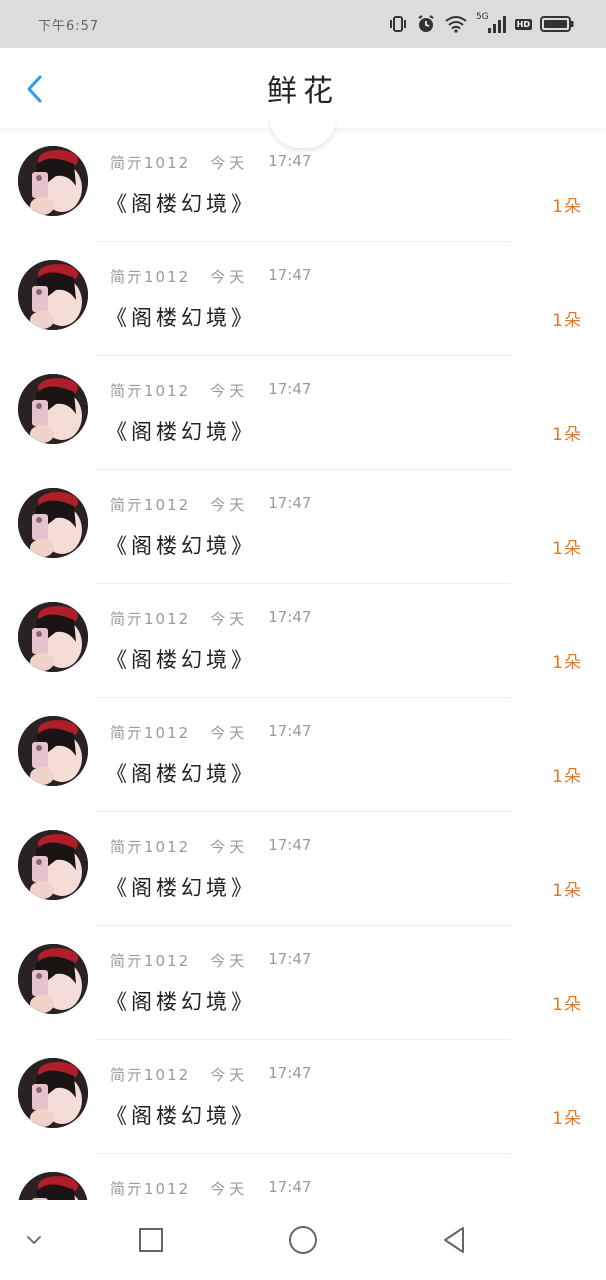 This screenshot has height=1280, width=606. I want to click on back-triangle-icon, so click(454, 1240).